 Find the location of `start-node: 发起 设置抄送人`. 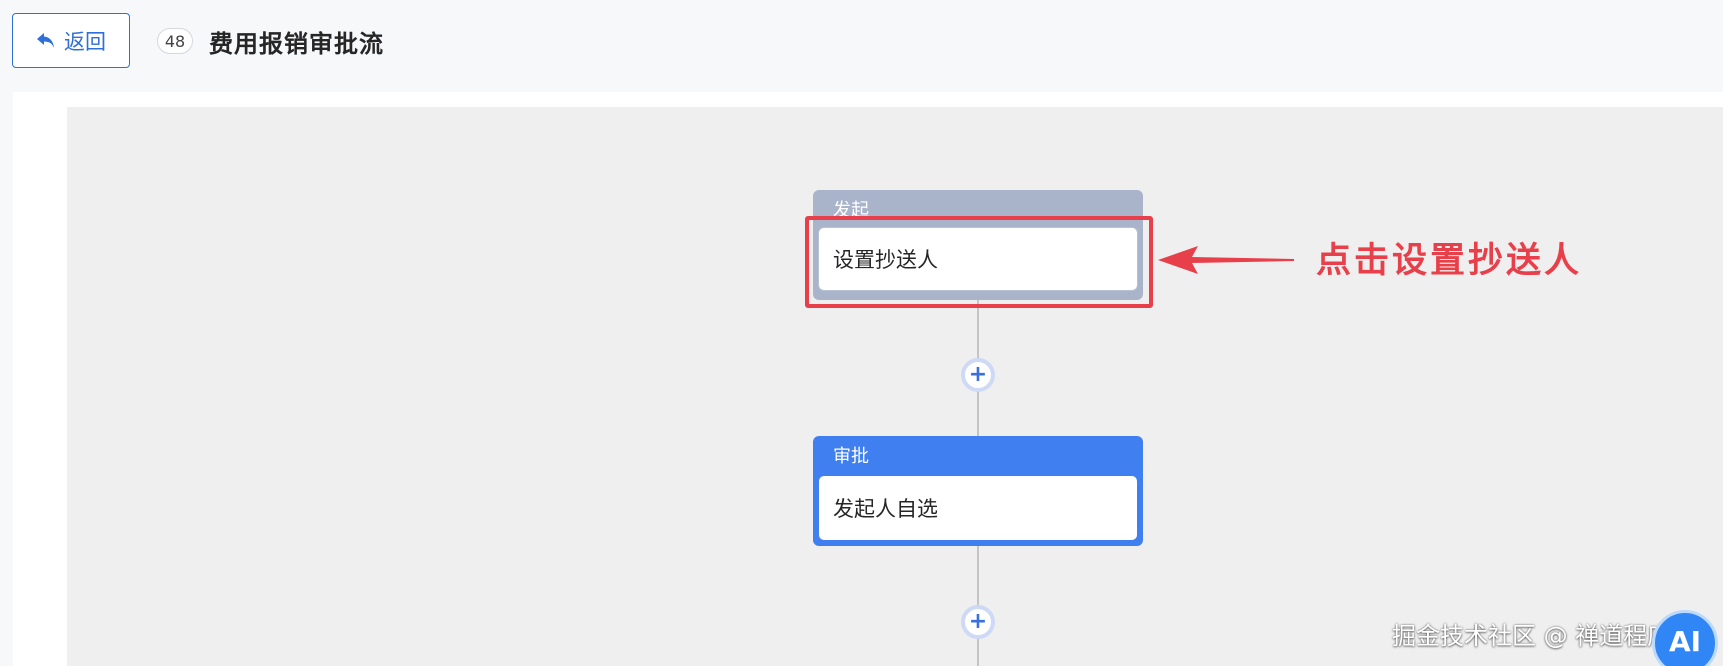

start-node: 发起 设置抄送人 is located at coordinates (978, 245).